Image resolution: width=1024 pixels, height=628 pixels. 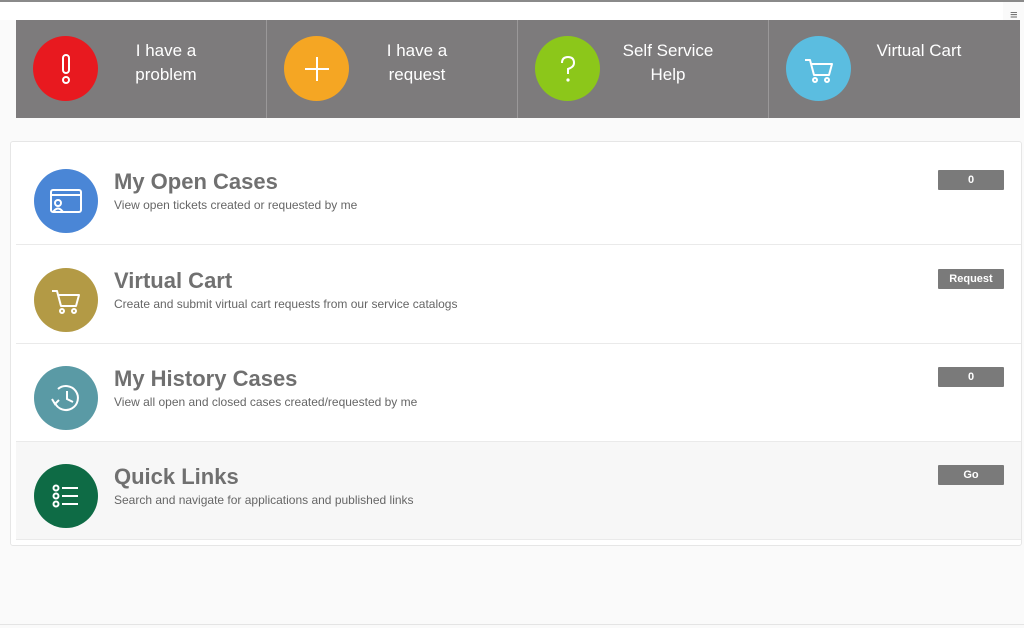 I want to click on tile-virtual-cart: Virtual Cart, so click(x=894, y=69).